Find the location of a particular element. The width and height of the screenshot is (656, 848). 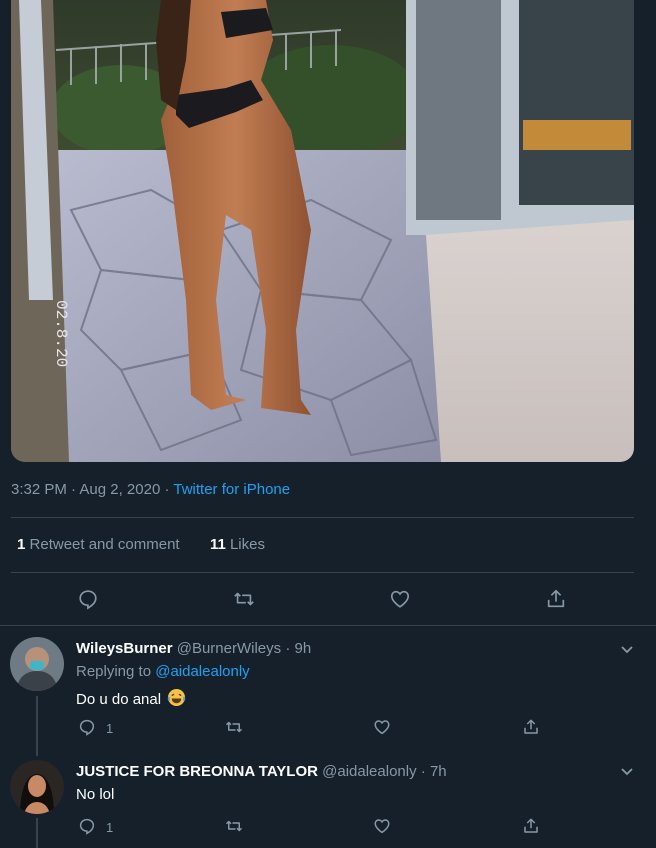

tweet-date: Aug 2, 2020 is located at coordinates (120, 489).